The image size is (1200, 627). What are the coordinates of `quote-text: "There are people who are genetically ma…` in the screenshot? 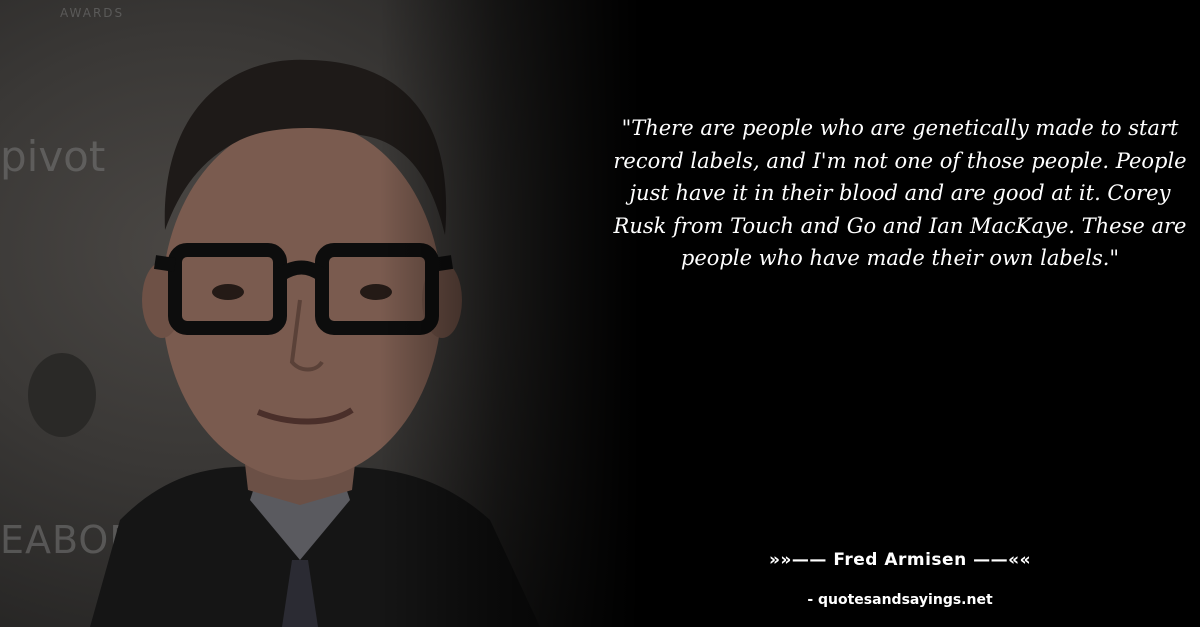 It's located at (900, 193).